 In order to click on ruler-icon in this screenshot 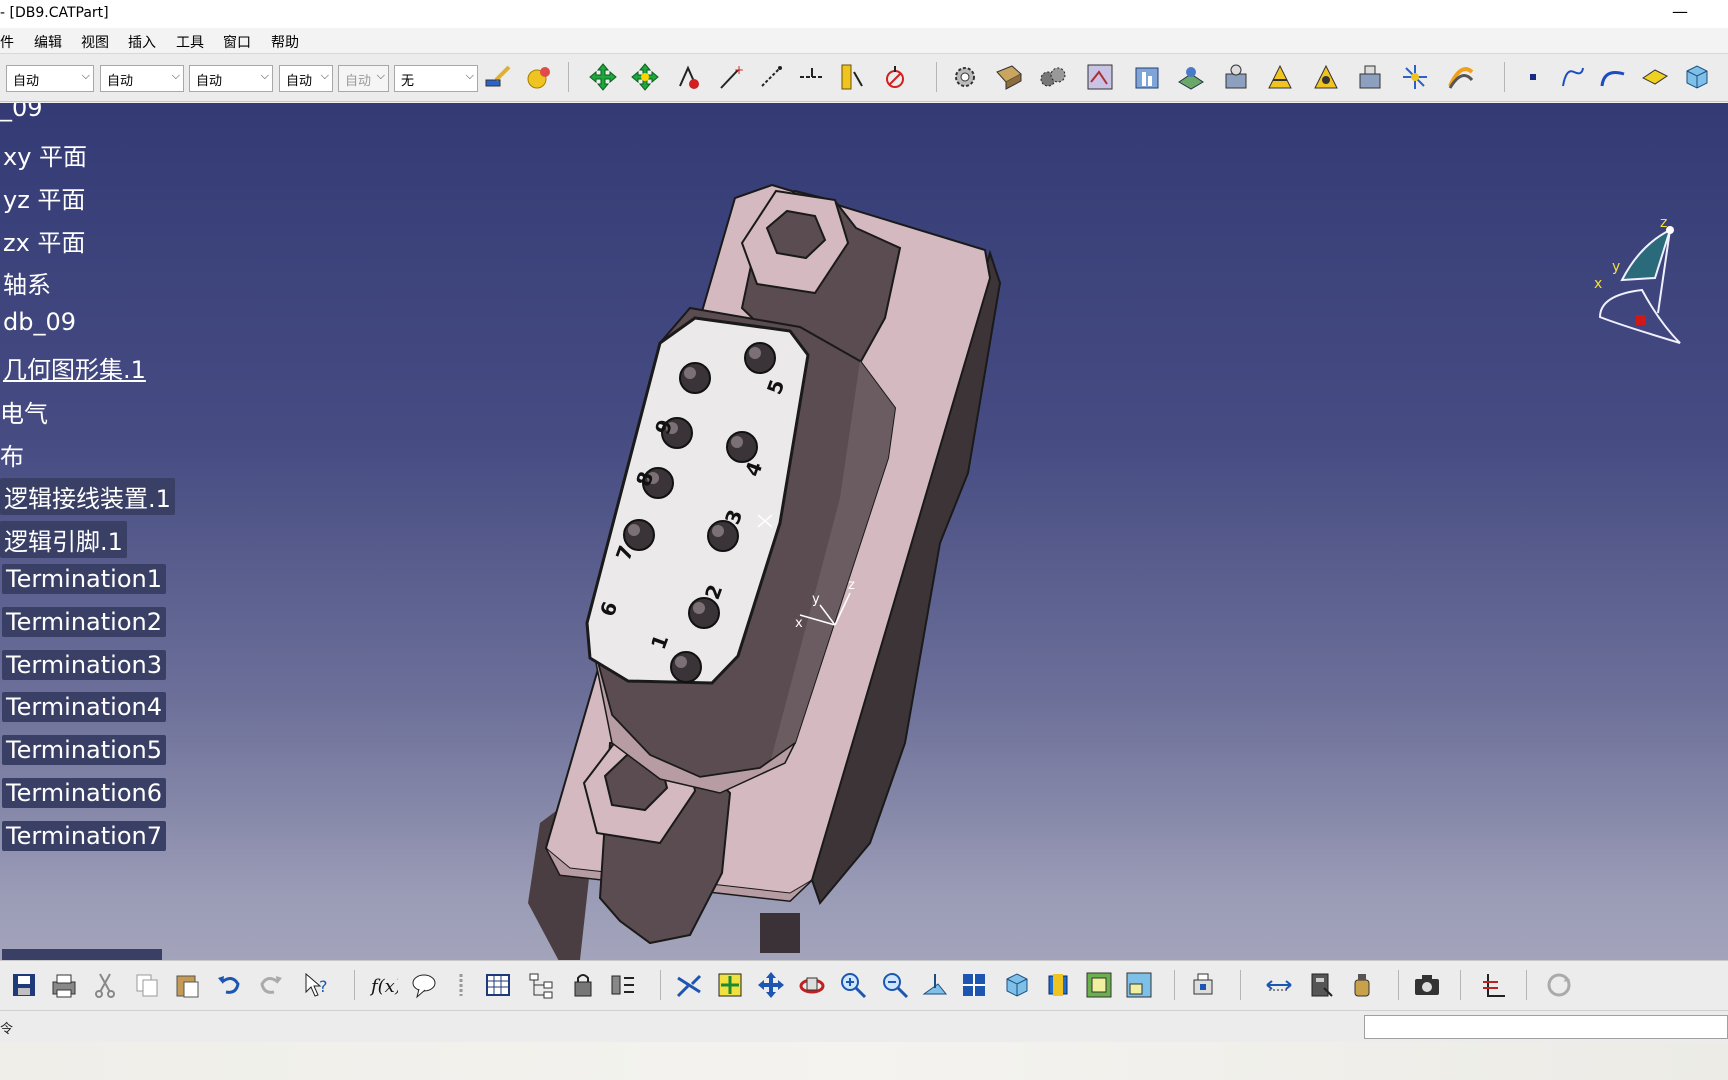, I will do `click(851, 77)`.